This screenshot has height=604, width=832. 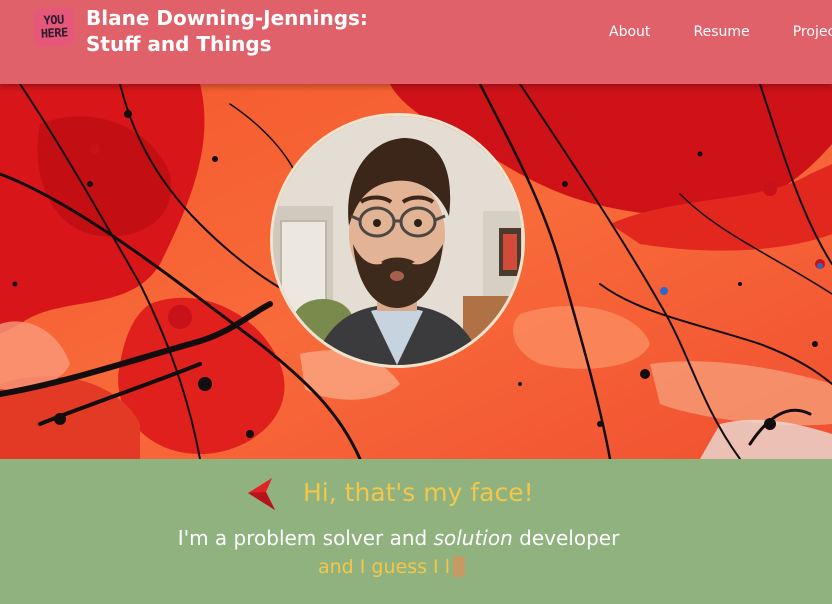 I want to click on you-here-logo: YOU HERE, so click(x=54, y=27).